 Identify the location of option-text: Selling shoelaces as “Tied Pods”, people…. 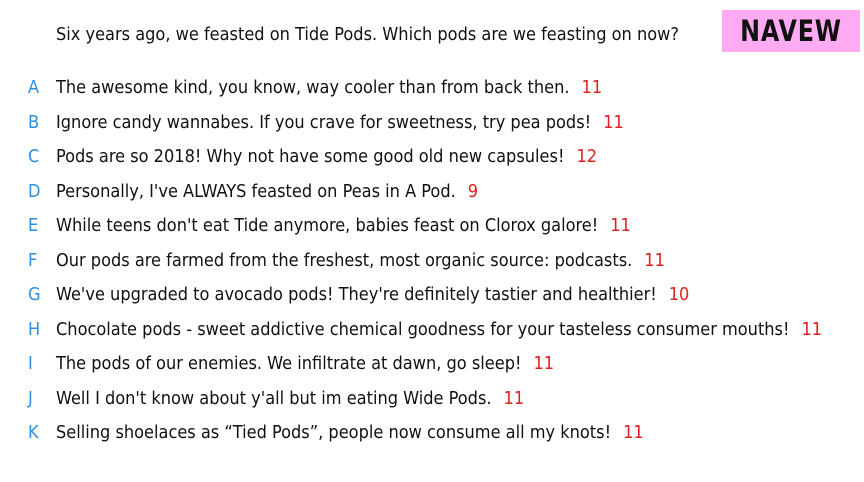
(334, 432).